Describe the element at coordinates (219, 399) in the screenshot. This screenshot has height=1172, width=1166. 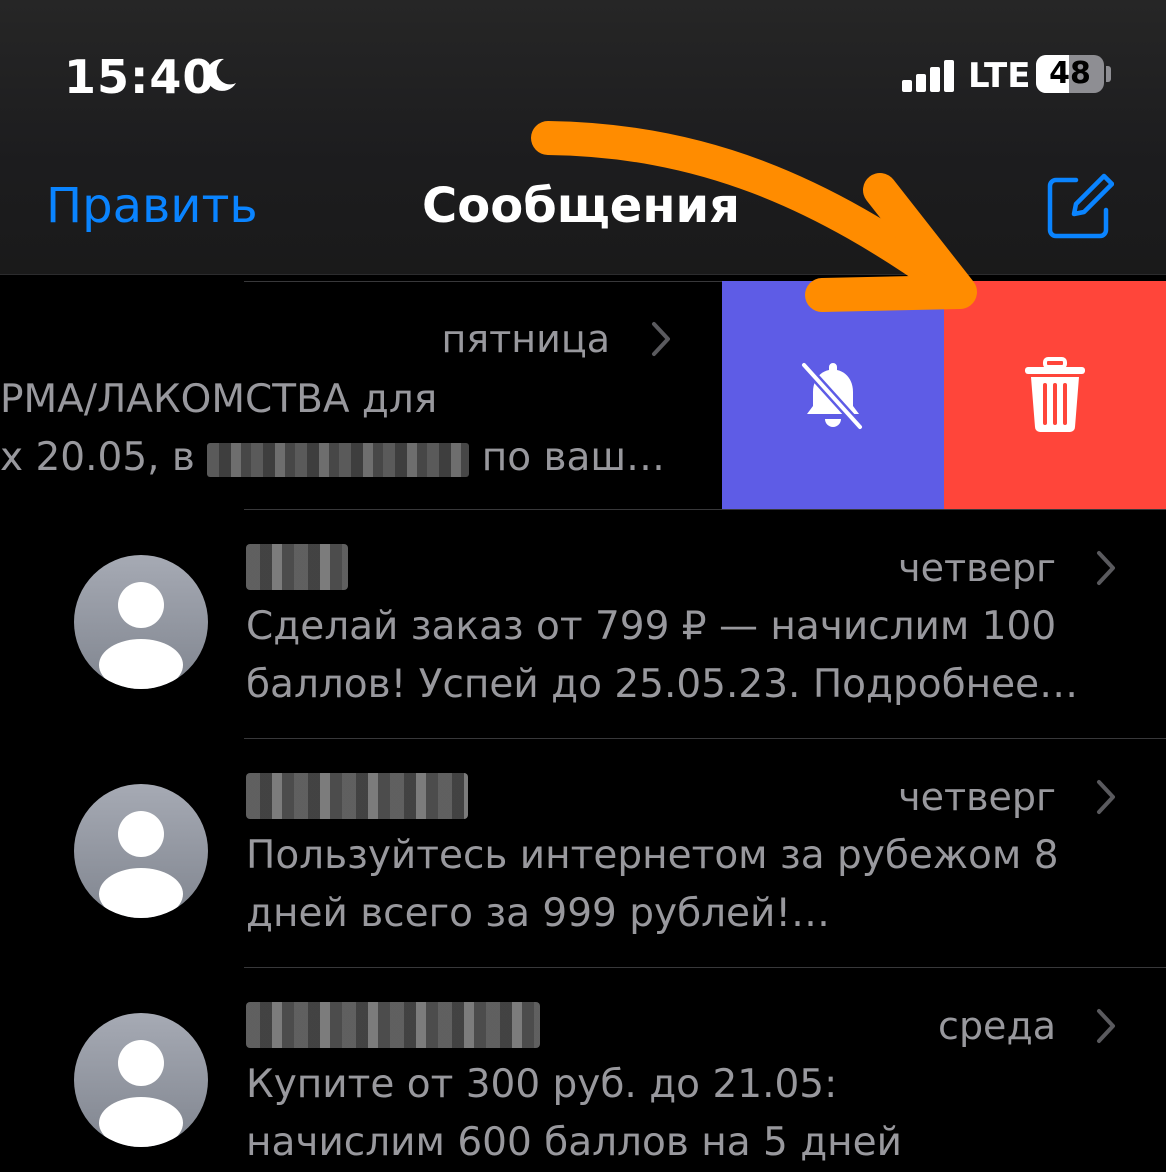
I see `preview-line: РМА/ЛАКОМСТВА для` at that location.